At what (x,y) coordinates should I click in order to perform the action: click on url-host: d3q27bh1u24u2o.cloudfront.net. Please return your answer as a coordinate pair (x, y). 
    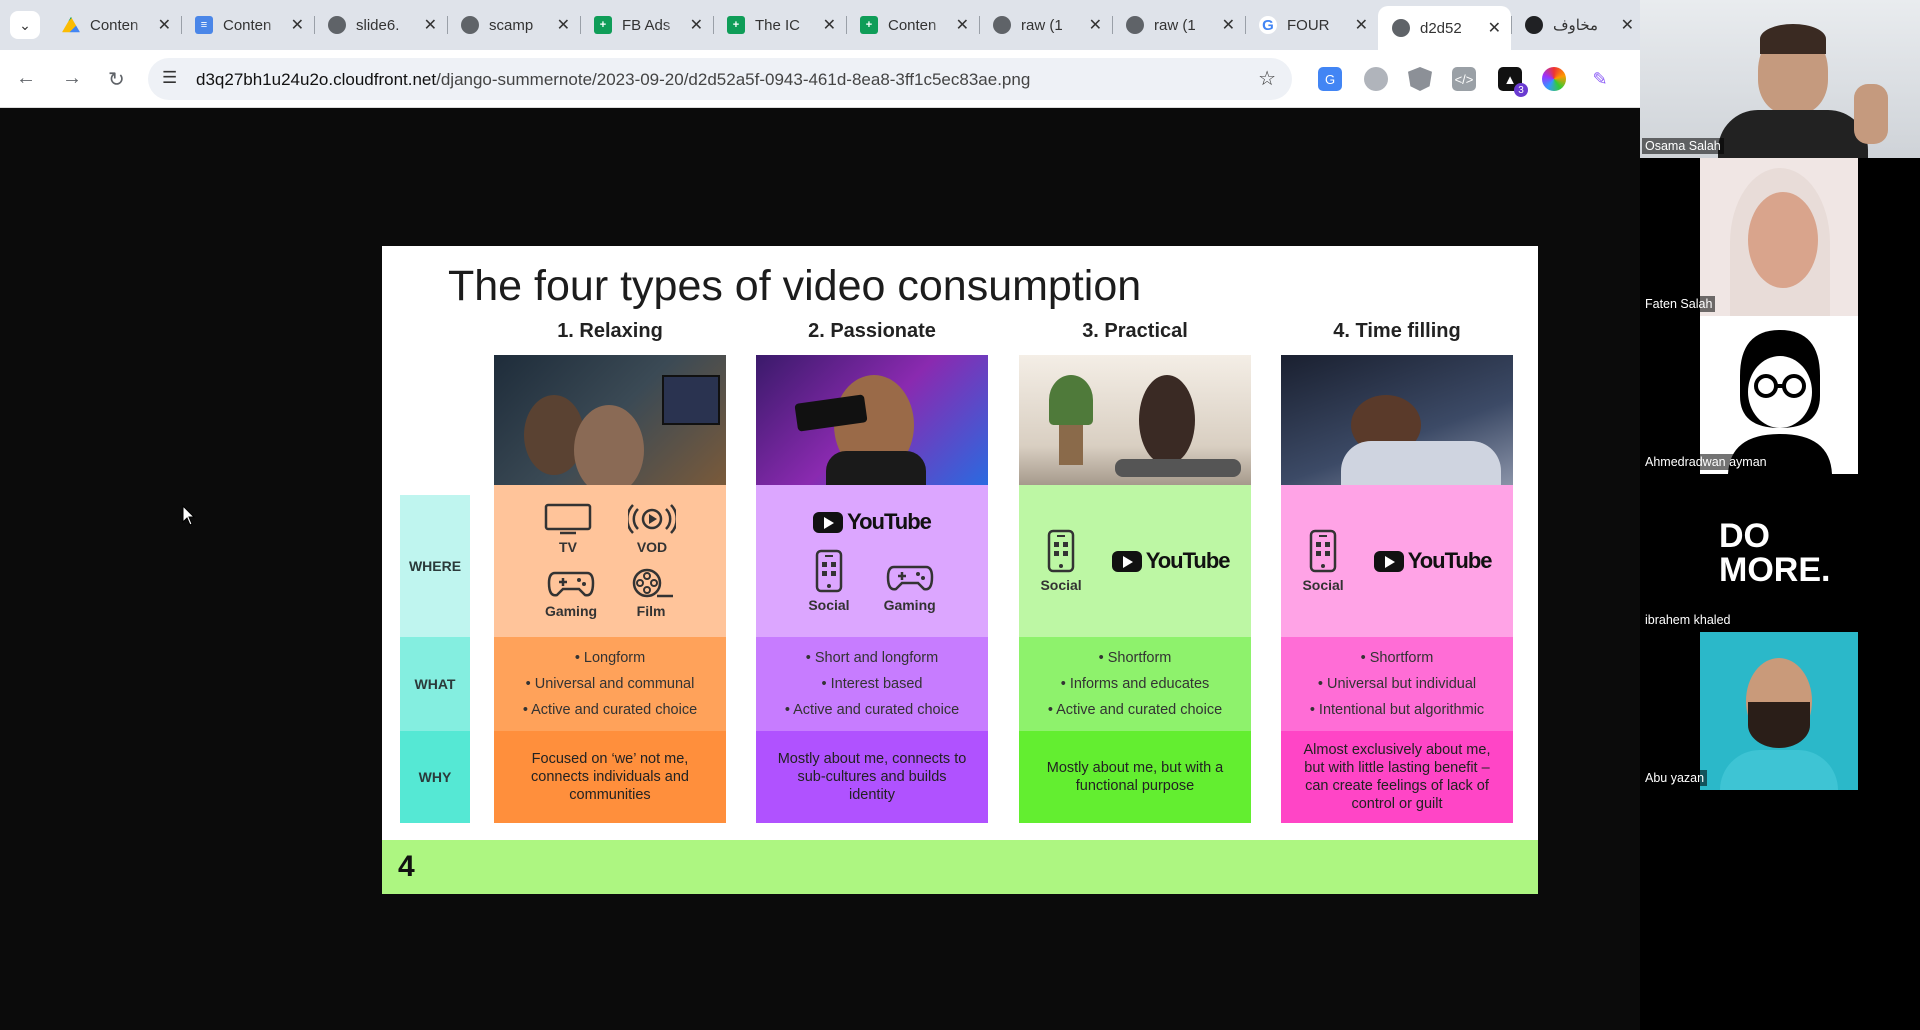
    Looking at the image, I should click on (316, 79).